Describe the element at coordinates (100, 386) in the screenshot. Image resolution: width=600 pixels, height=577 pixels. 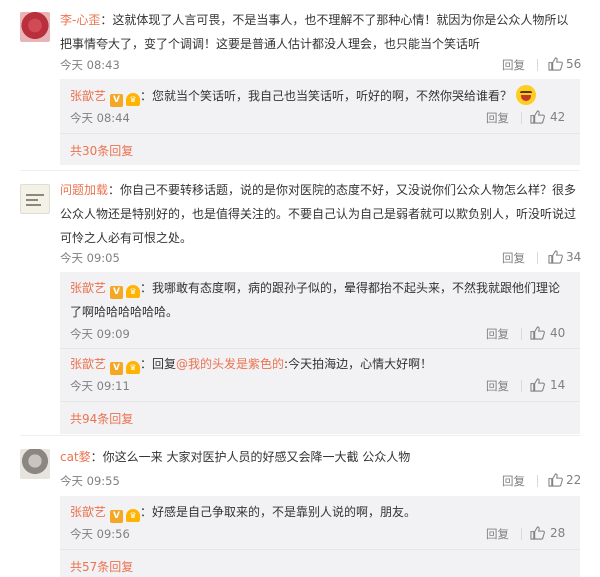
I see `reply-time: 今天 09:11` at that location.